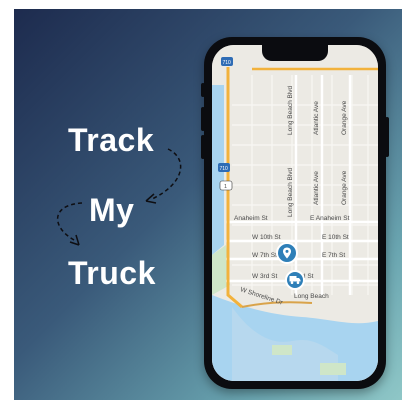 This screenshot has height=408, width=414. Describe the element at coordinates (266, 237) in the screenshot. I see `svg-text: W 10th St` at that location.